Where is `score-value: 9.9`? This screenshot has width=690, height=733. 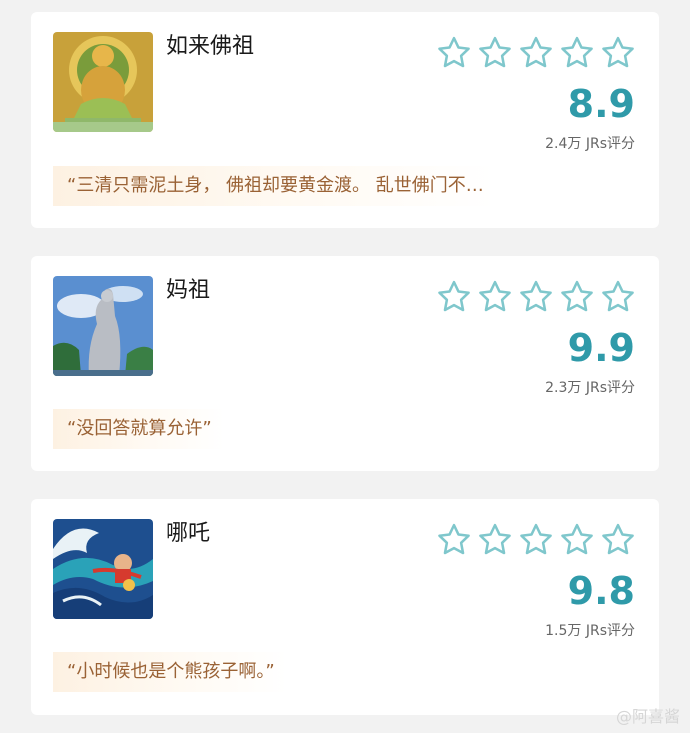 score-value: 9.9 is located at coordinates (601, 348).